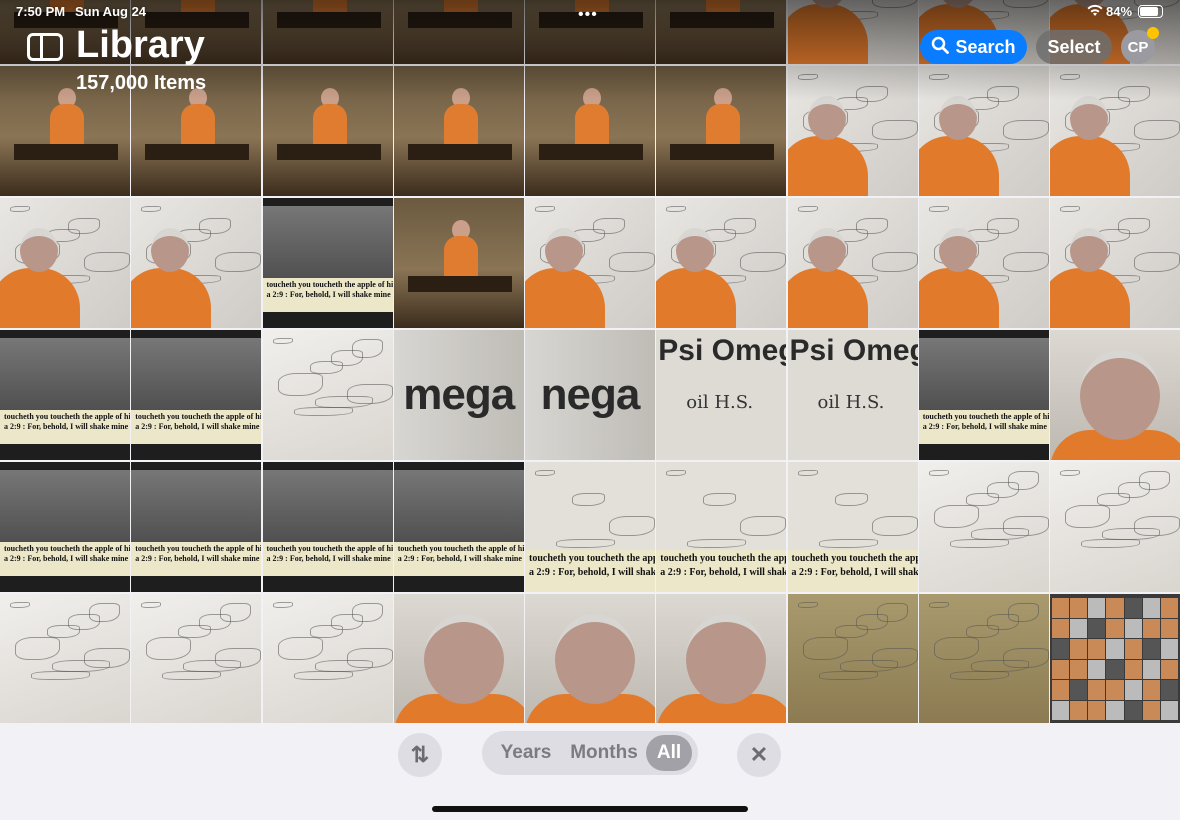 This screenshot has width=1180, height=820. I want to click on segment-months: Months, so click(604, 753).